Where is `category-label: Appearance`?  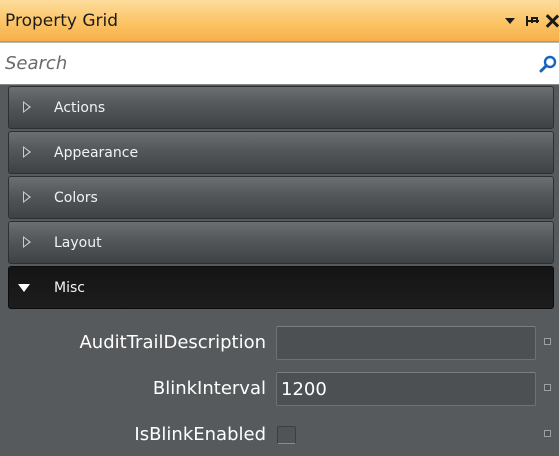
category-label: Appearance is located at coordinates (96, 153).